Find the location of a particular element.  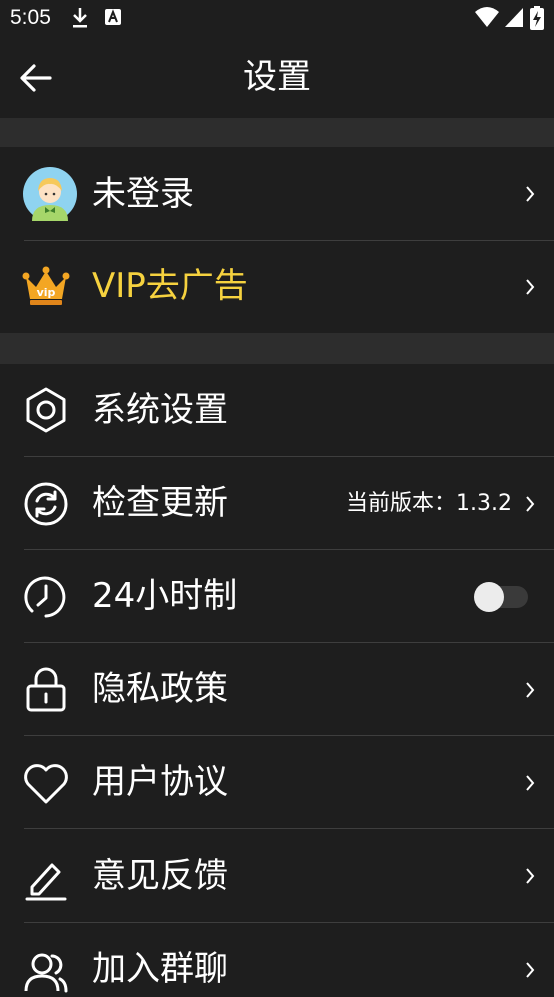

feedback-label: 意见反馈 is located at coordinates (160, 876).